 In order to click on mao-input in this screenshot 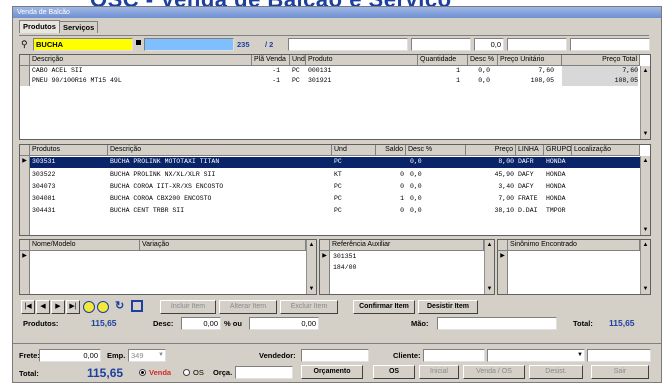, I will do `click(497, 323)`.